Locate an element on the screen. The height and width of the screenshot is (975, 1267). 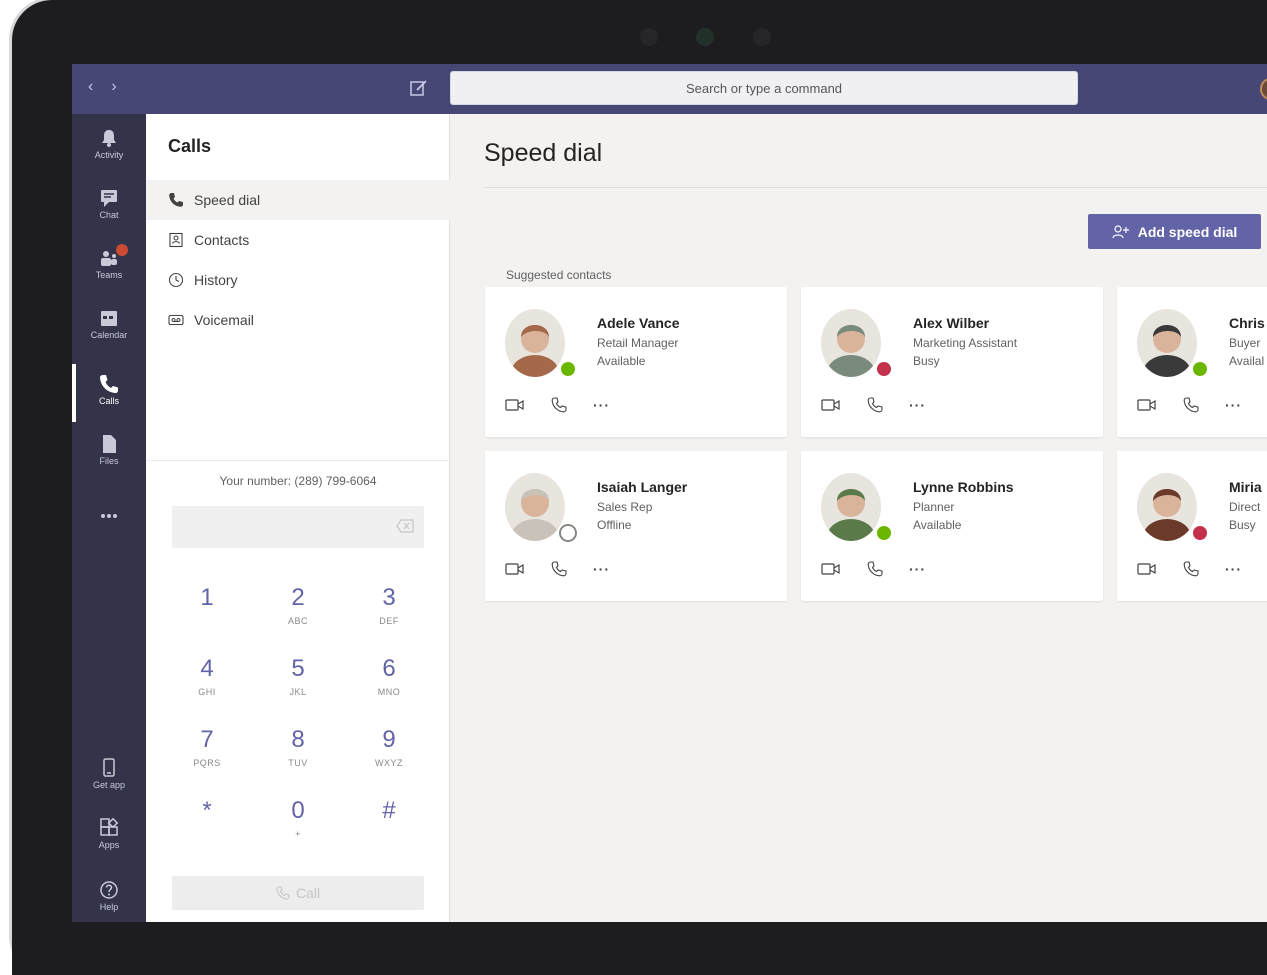
more-icon is located at coordinates (109, 516).